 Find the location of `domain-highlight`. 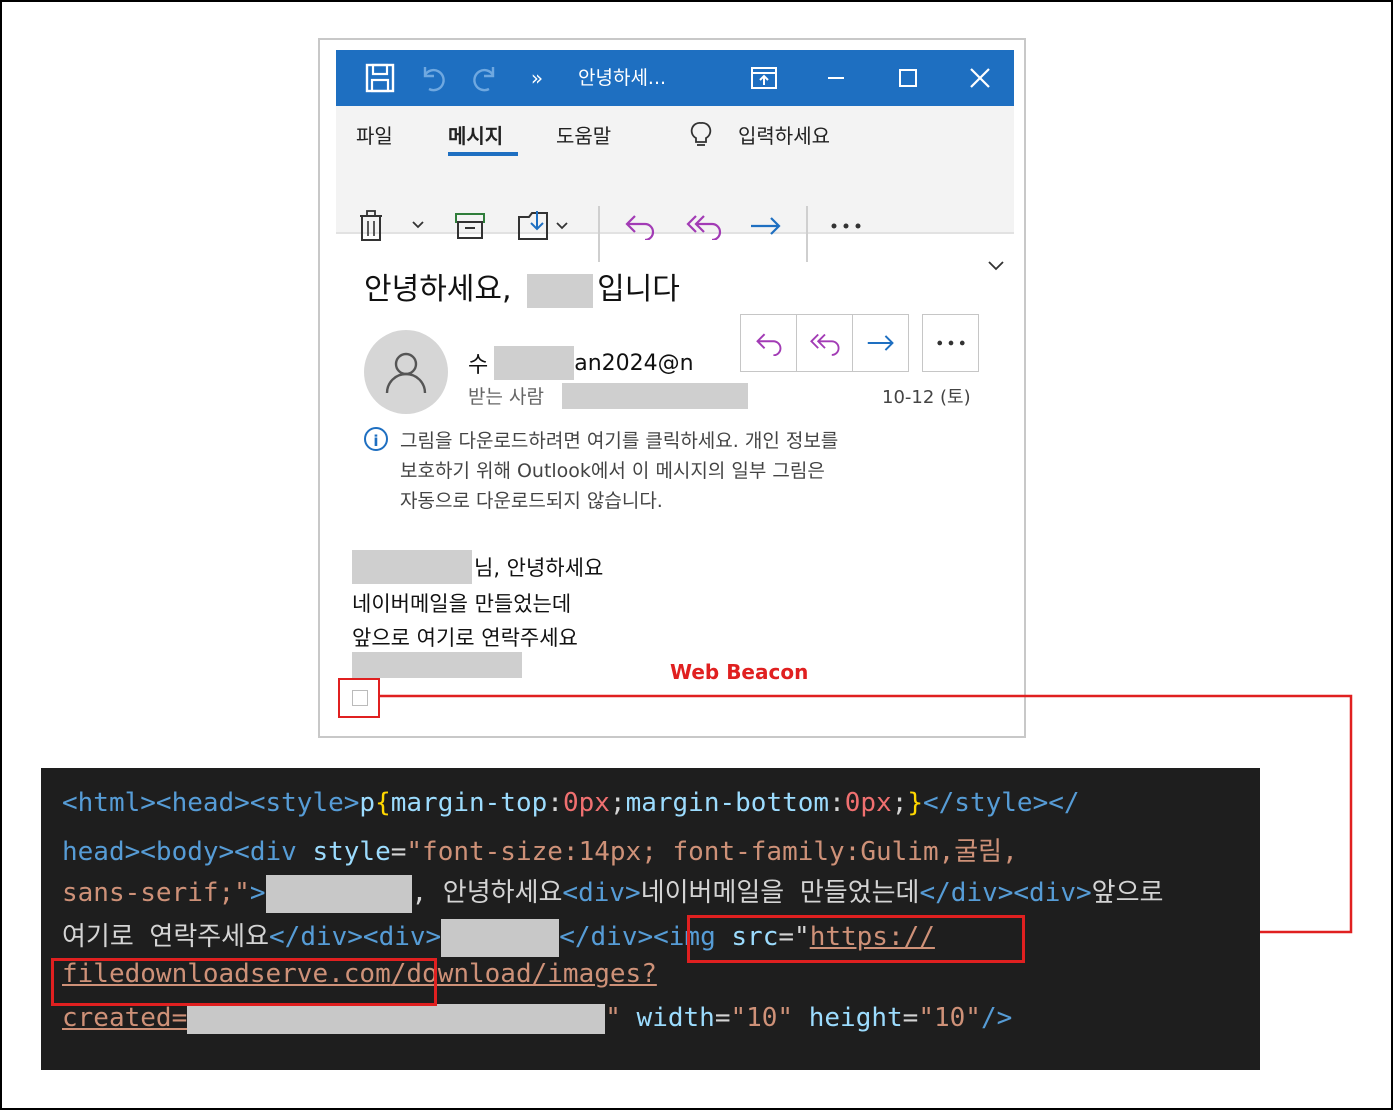

domain-highlight is located at coordinates (244, 982).